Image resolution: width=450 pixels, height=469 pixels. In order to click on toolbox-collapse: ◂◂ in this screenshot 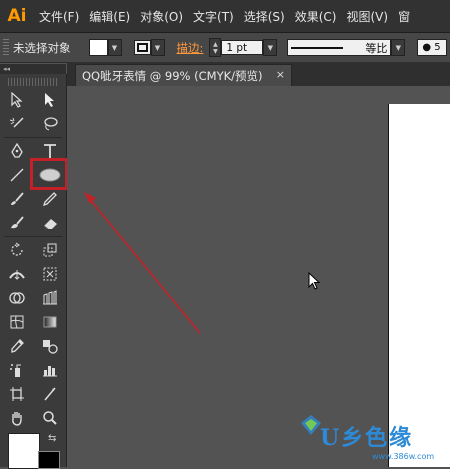, I will do `click(33, 69)`.